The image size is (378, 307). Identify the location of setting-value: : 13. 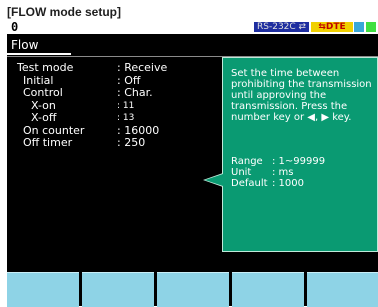
(126, 118).